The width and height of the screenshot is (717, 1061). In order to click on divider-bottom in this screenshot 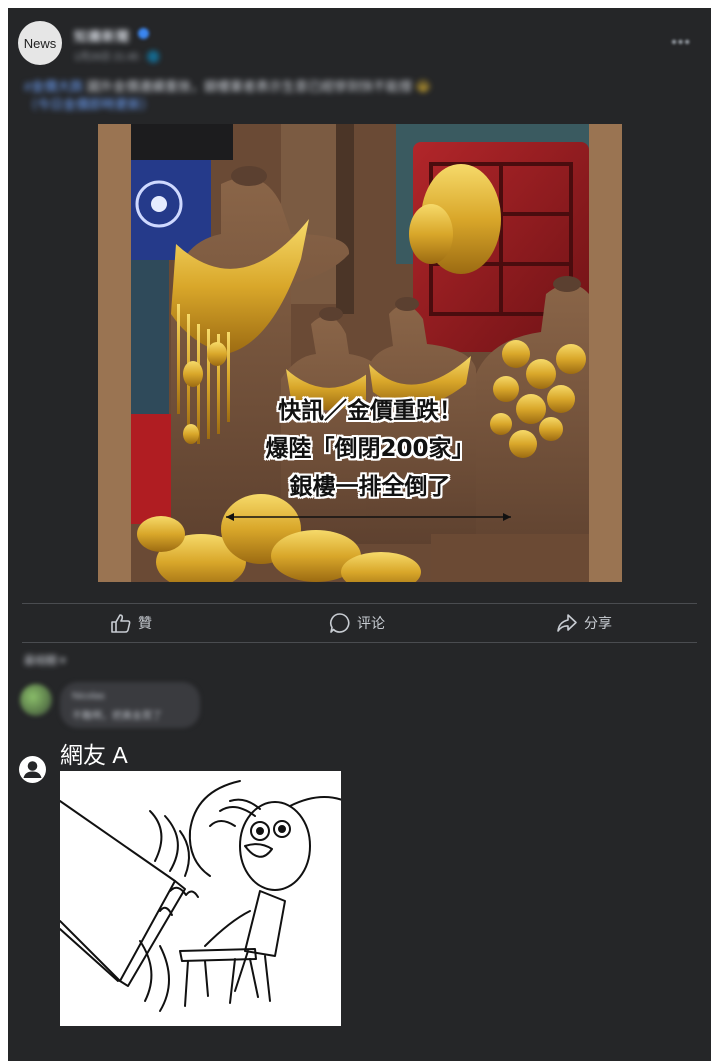, I will do `click(359, 642)`.